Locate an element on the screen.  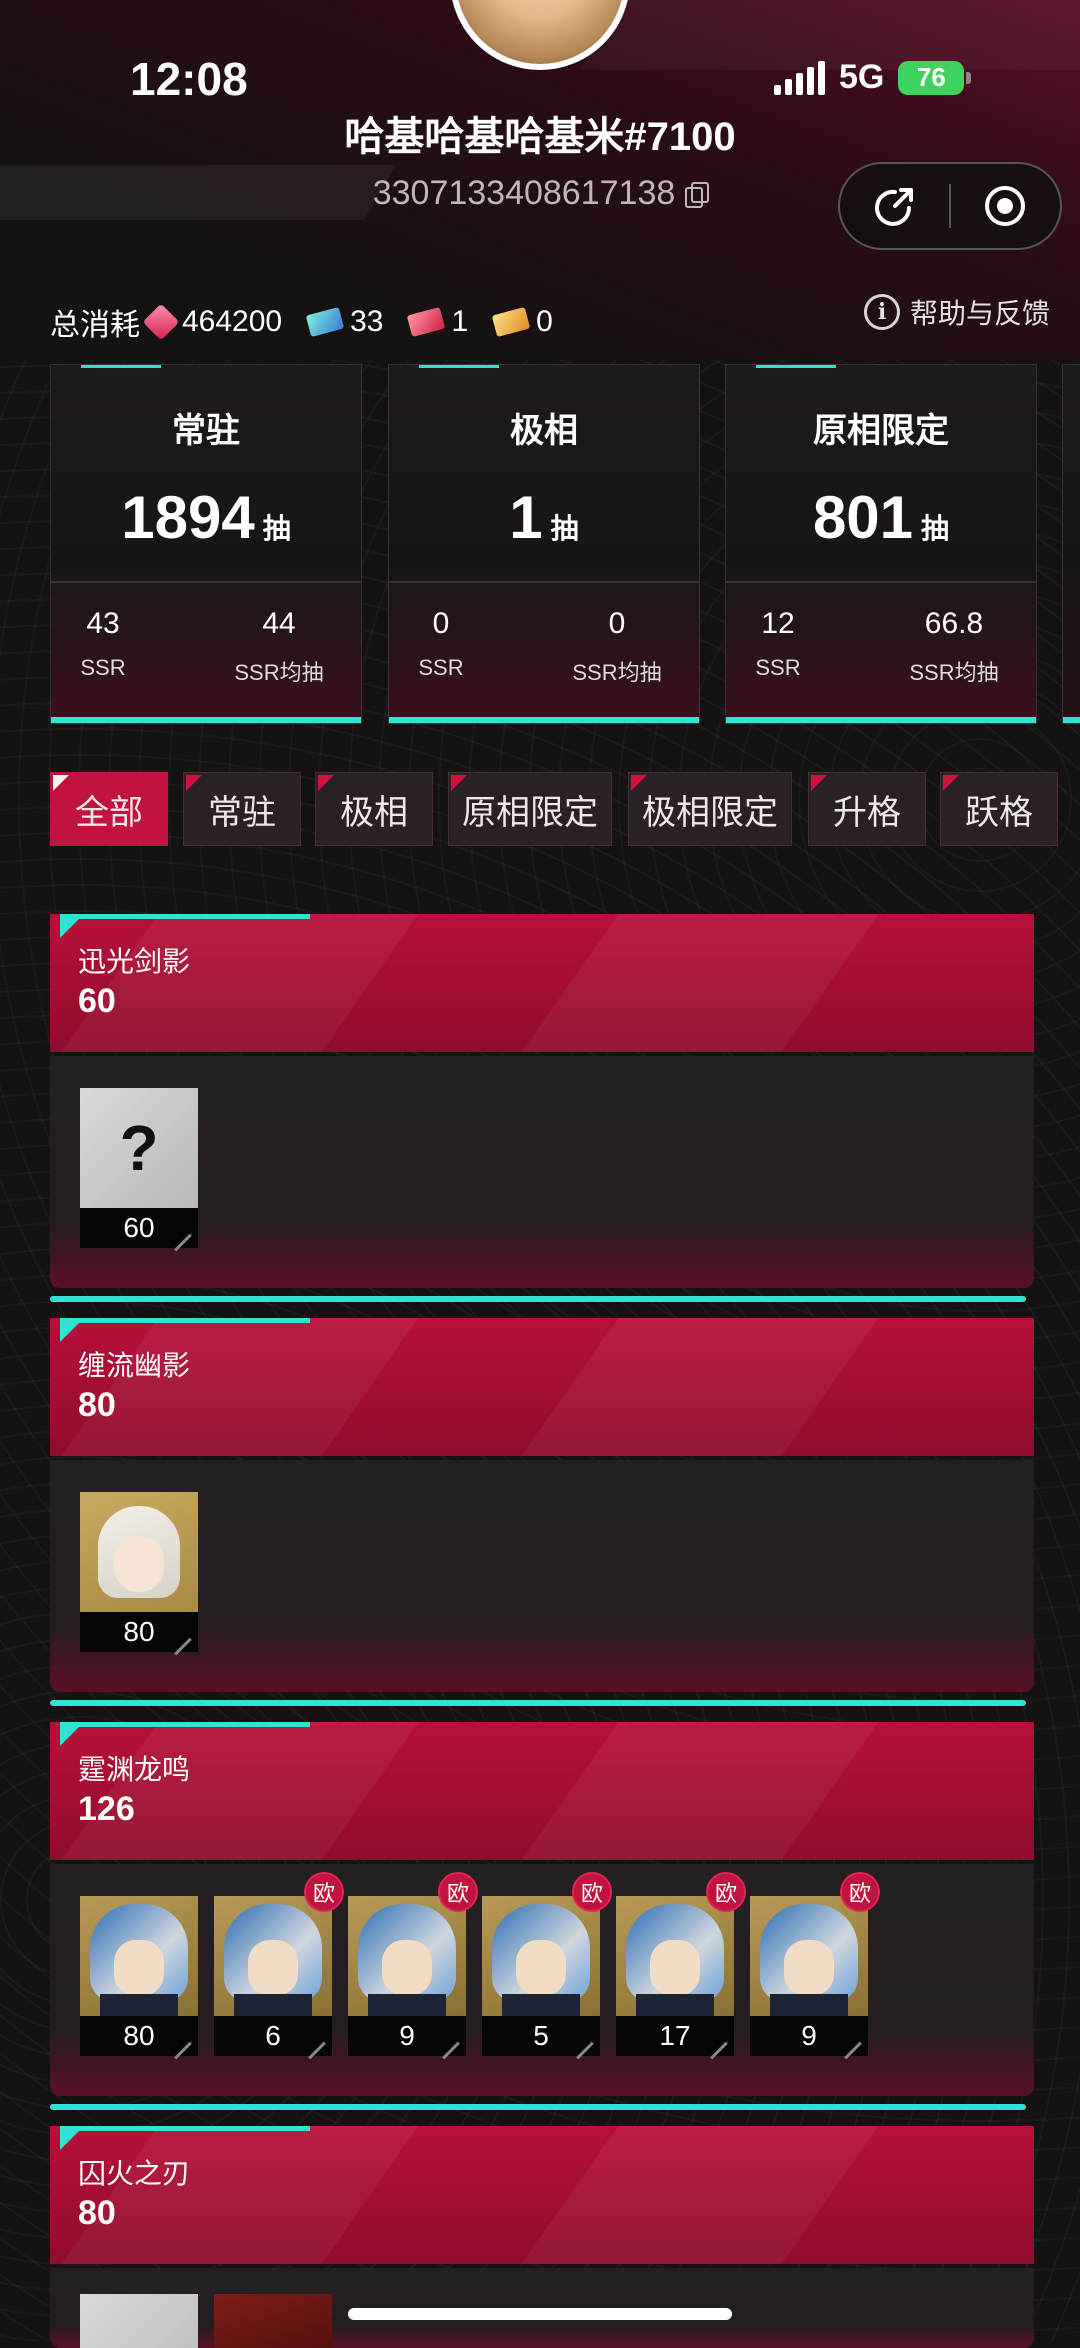
stat-card-pulls: 1894 抽 is located at coordinates (206, 517).